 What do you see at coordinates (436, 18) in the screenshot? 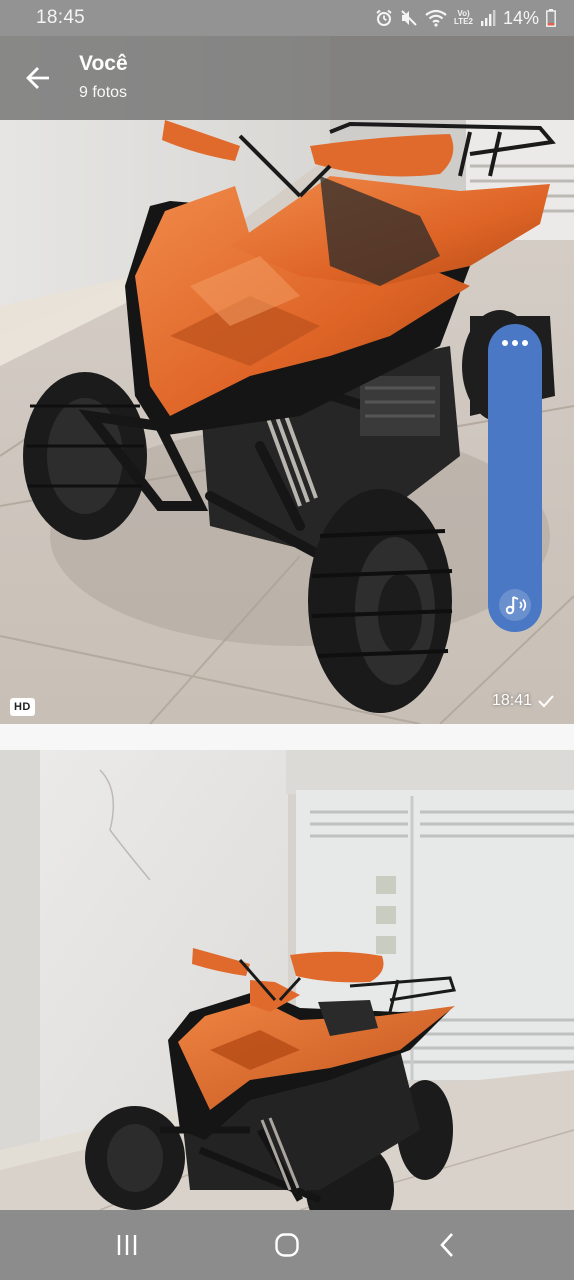
I see `wifi-icon` at bounding box center [436, 18].